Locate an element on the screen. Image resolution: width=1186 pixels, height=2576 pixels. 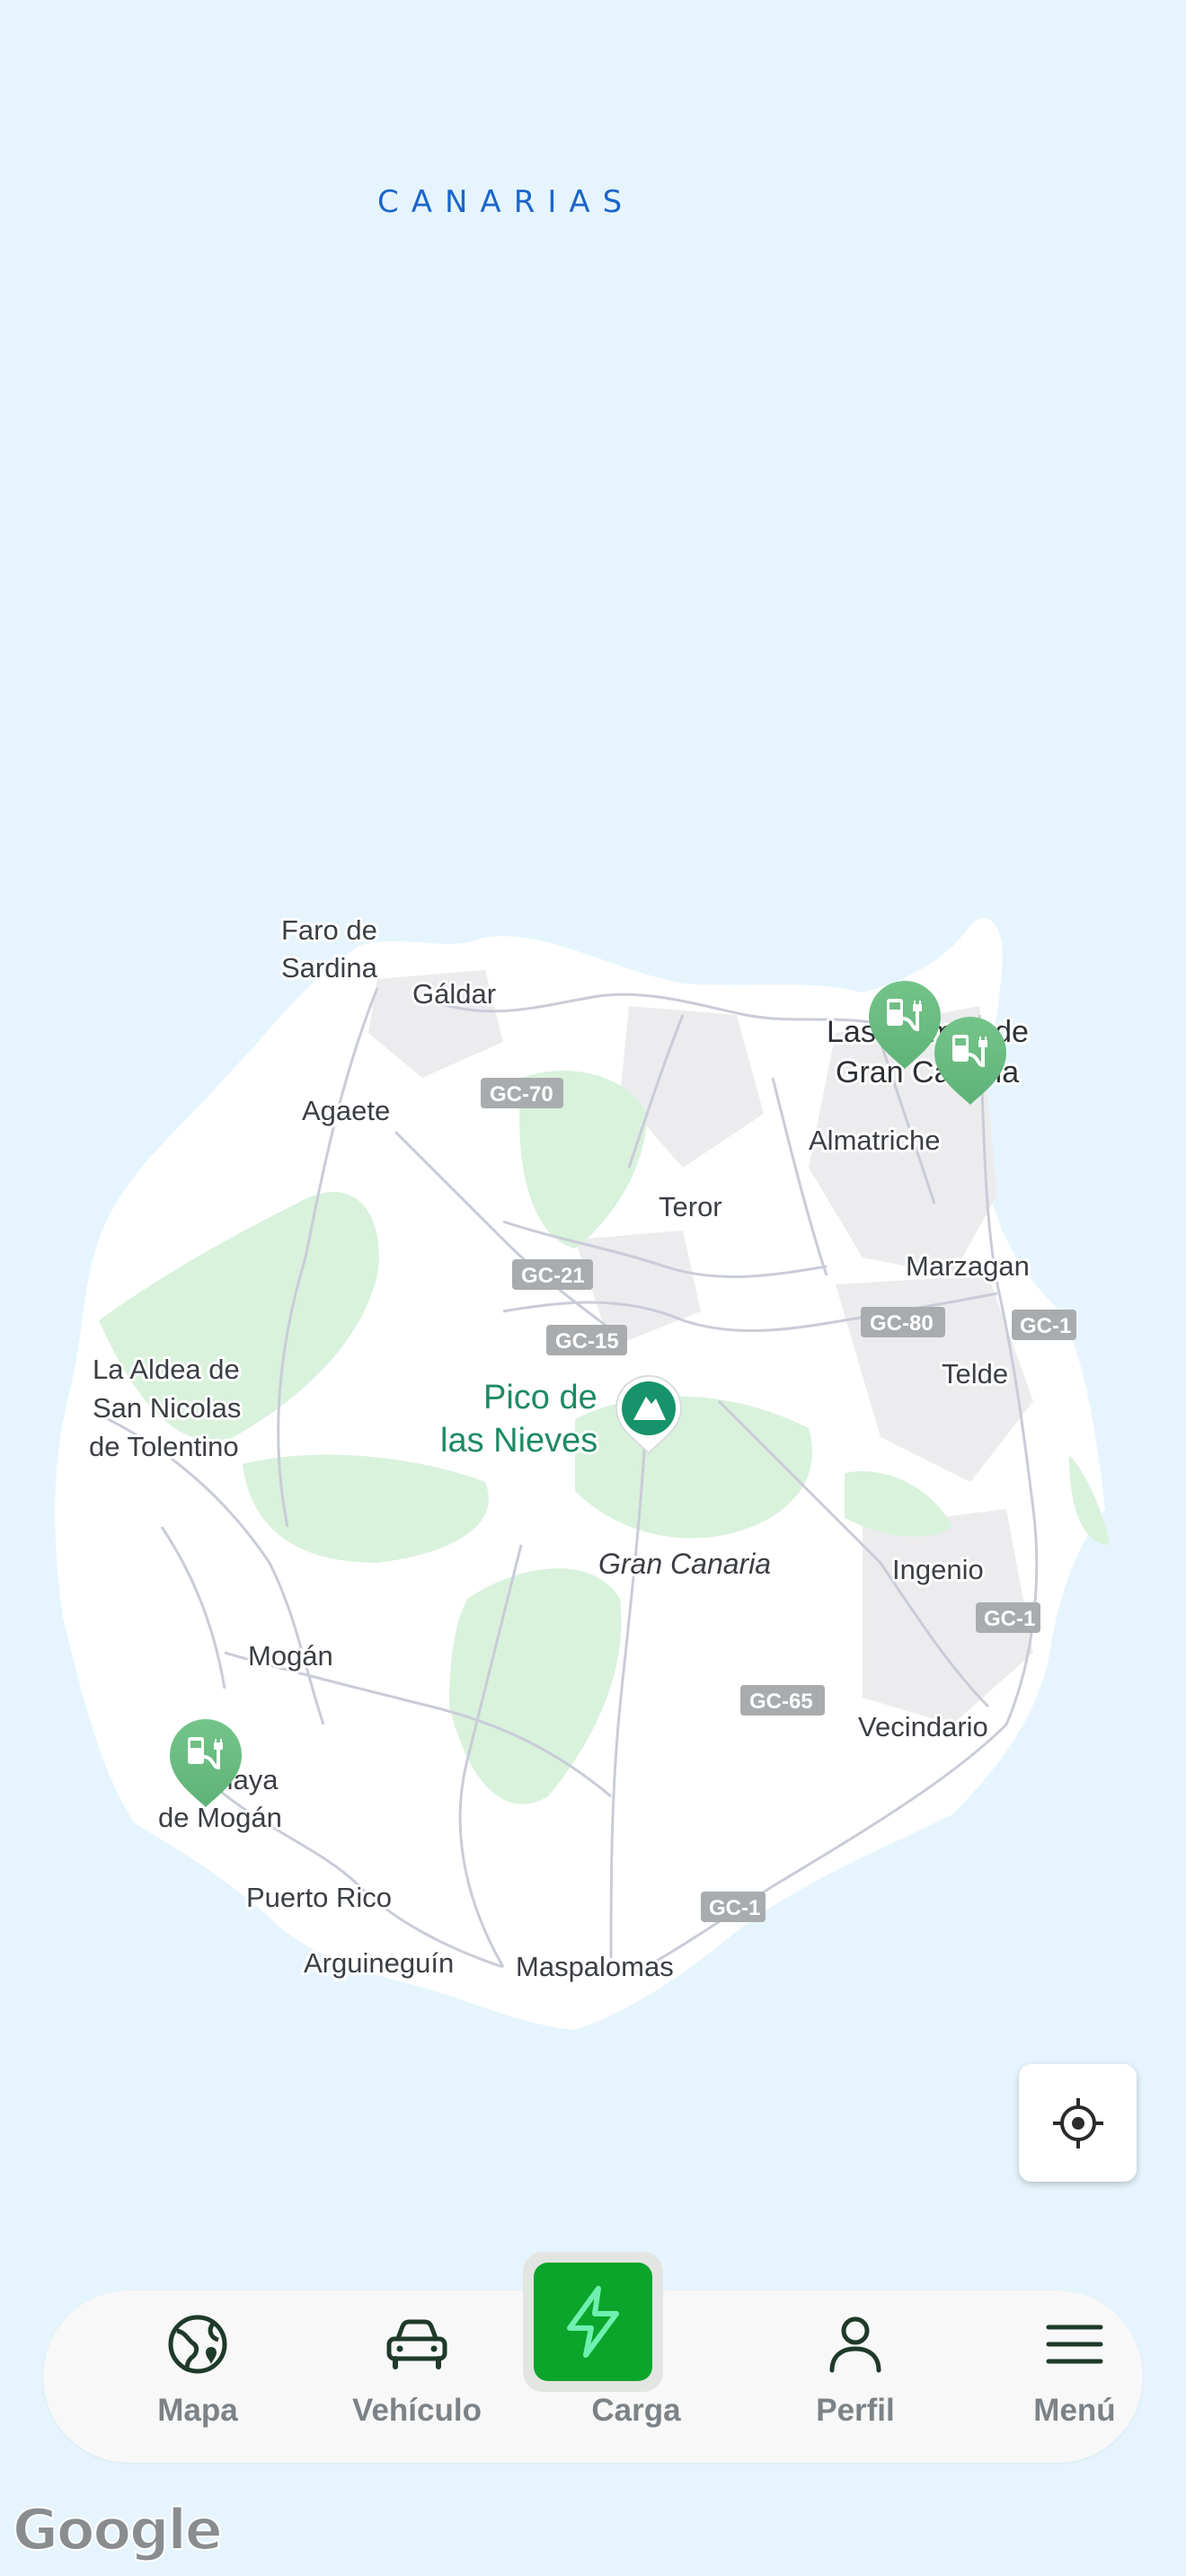
hamburger-menu-icon is located at coordinates (1074, 2344).